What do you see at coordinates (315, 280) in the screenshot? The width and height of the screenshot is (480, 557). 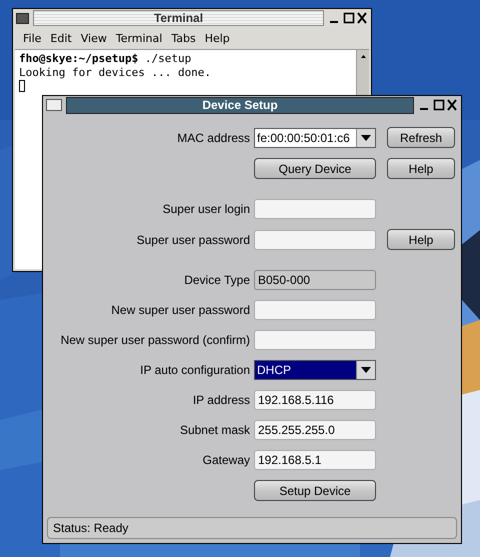 I see `readonly-field: B050-000` at bounding box center [315, 280].